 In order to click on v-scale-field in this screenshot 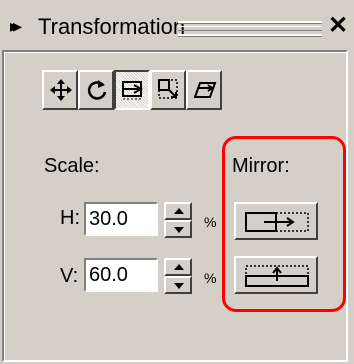, I will do `click(121, 275)`.